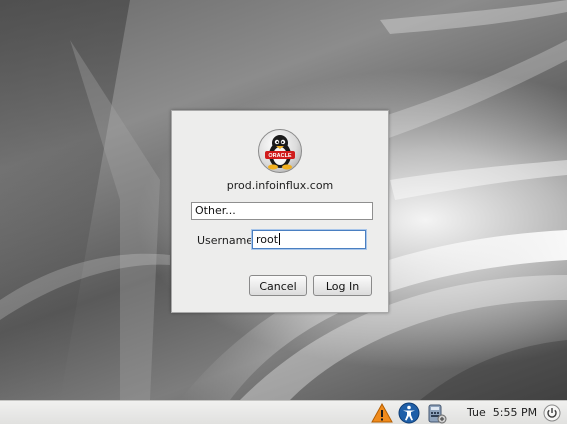 The image size is (567, 428). What do you see at coordinates (502, 412) in the screenshot?
I see `clock: Tue 5:55 PM` at bounding box center [502, 412].